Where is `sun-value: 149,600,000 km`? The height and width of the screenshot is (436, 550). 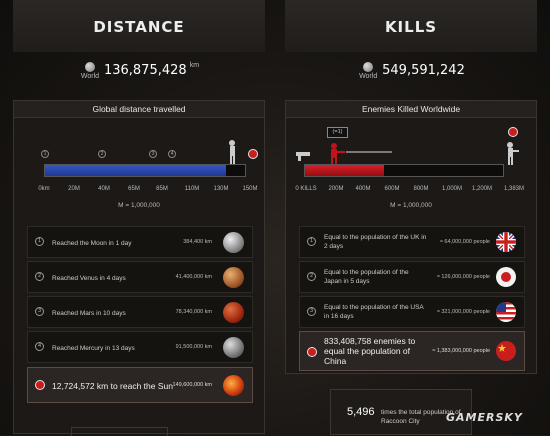 sun-value: 149,600,000 km is located at coordinates (192, 385).